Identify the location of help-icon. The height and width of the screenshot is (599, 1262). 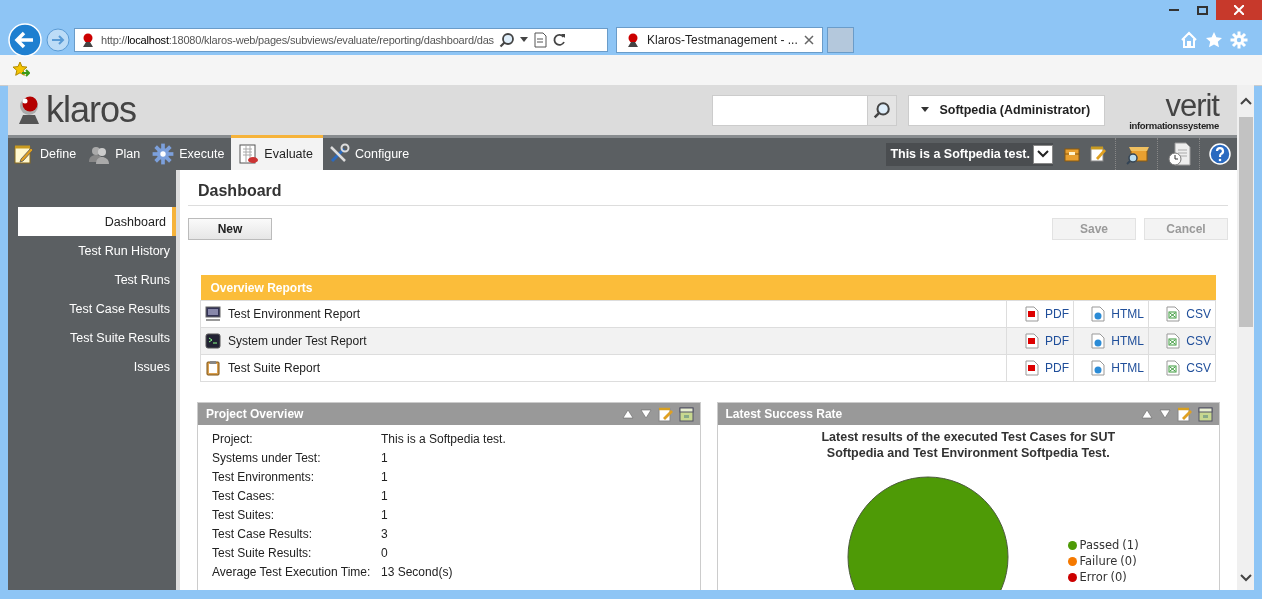
(1220, 154).